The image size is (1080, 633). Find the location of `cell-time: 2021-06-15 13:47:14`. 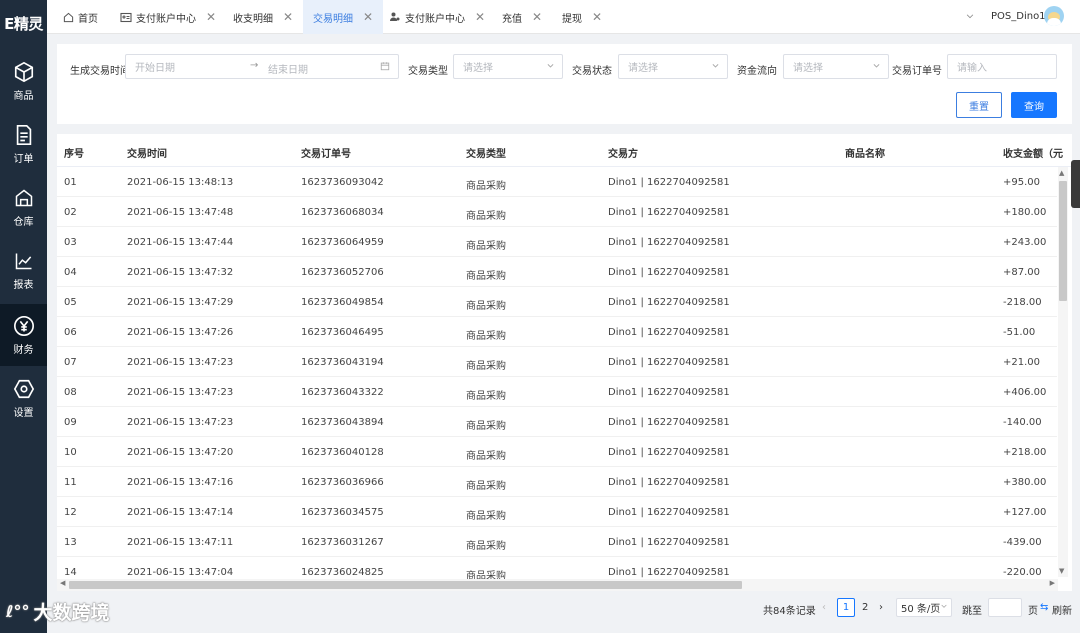

cell-time: 2021-06-15 13:47:14 is located at coordinates (180, 512).